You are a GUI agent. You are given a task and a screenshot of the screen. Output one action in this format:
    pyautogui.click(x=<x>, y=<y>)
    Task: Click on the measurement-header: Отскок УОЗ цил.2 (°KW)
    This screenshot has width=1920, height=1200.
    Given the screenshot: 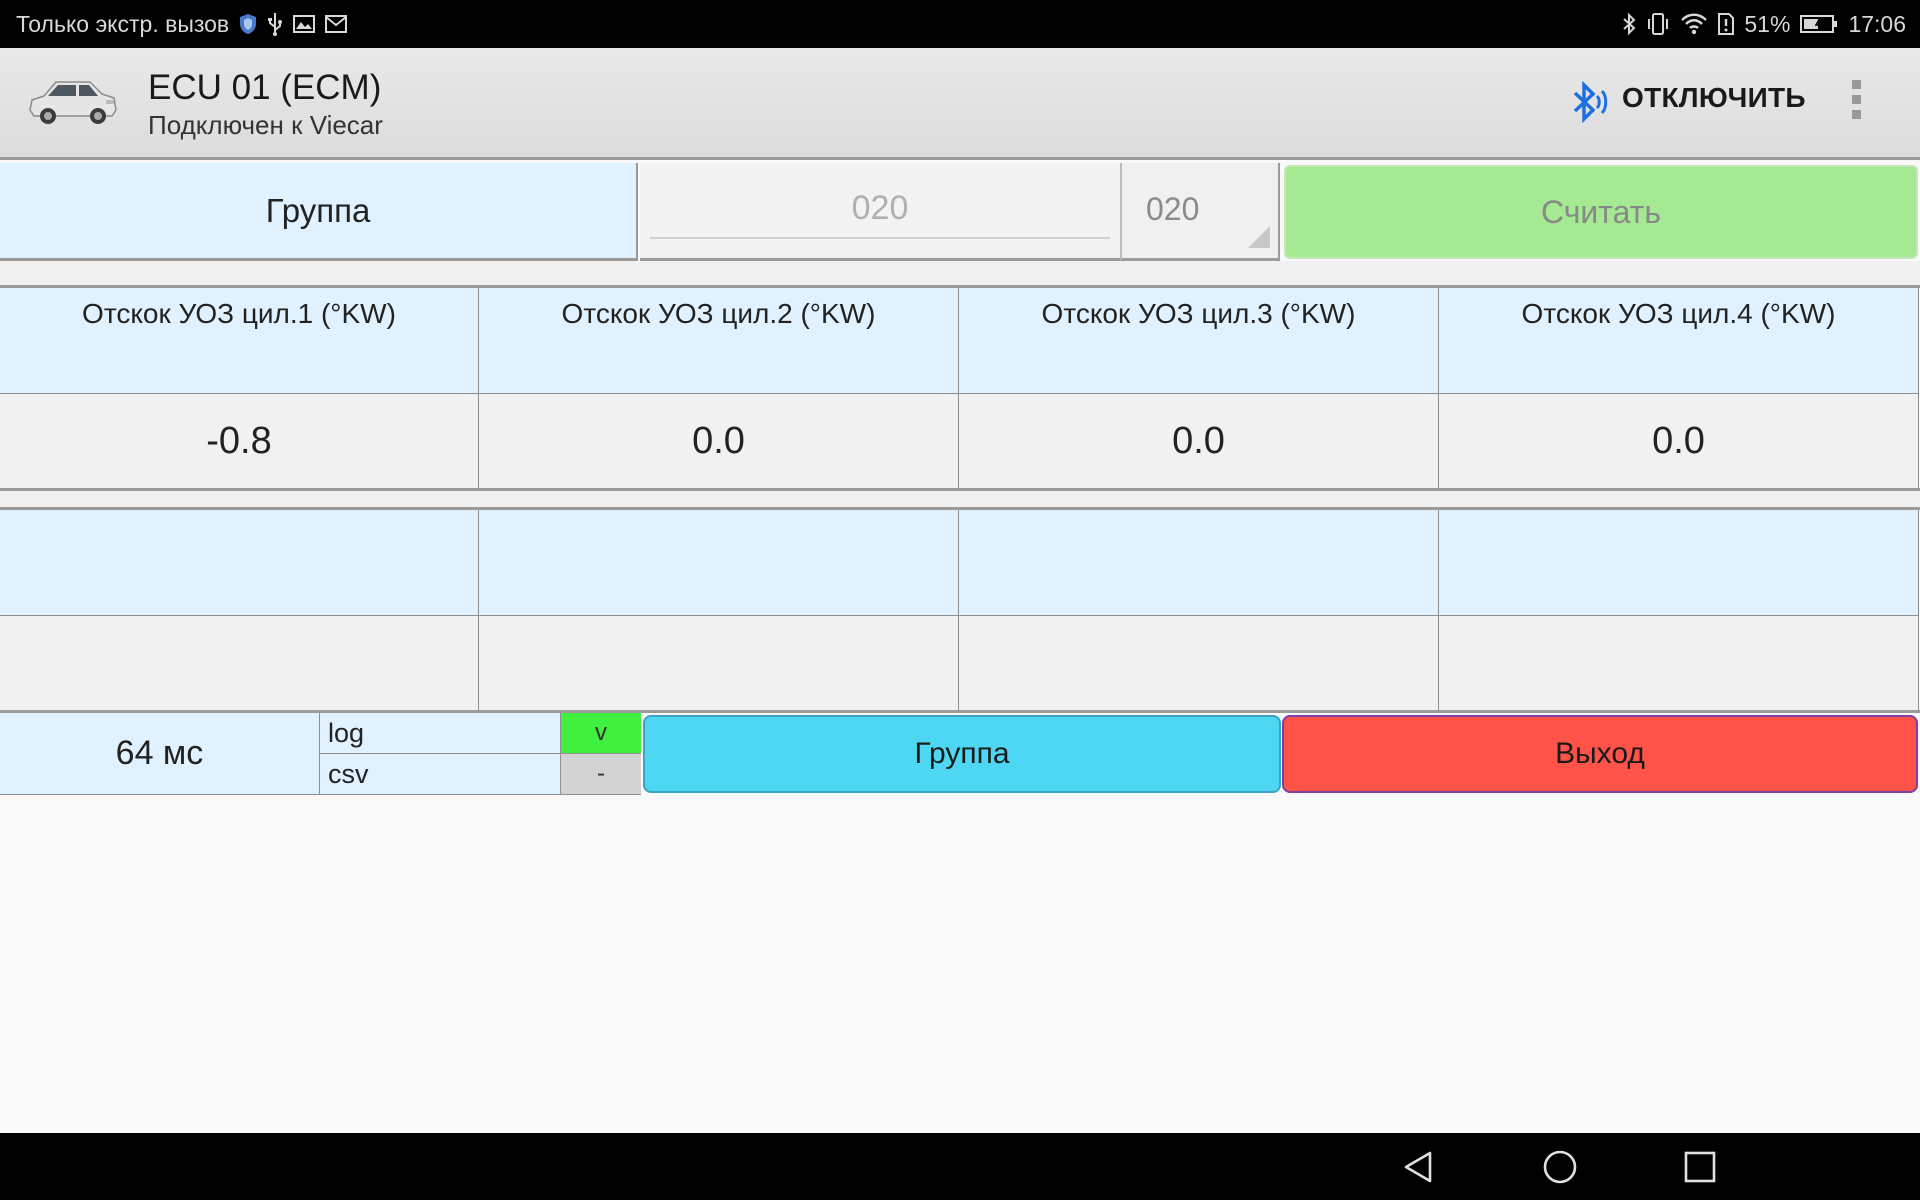 What is the action you would take?
    pyautogui.click(x=719, y=341)
    